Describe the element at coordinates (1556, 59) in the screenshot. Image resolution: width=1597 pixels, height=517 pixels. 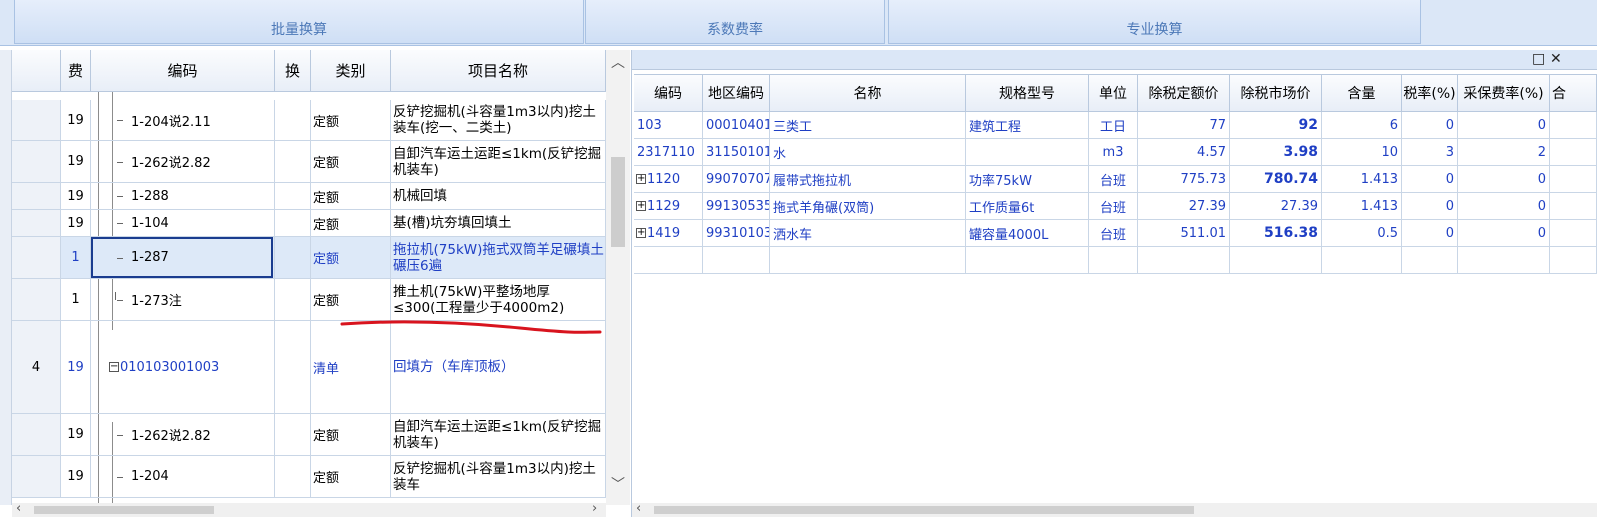
I see `close-icon: ✕` at that location.